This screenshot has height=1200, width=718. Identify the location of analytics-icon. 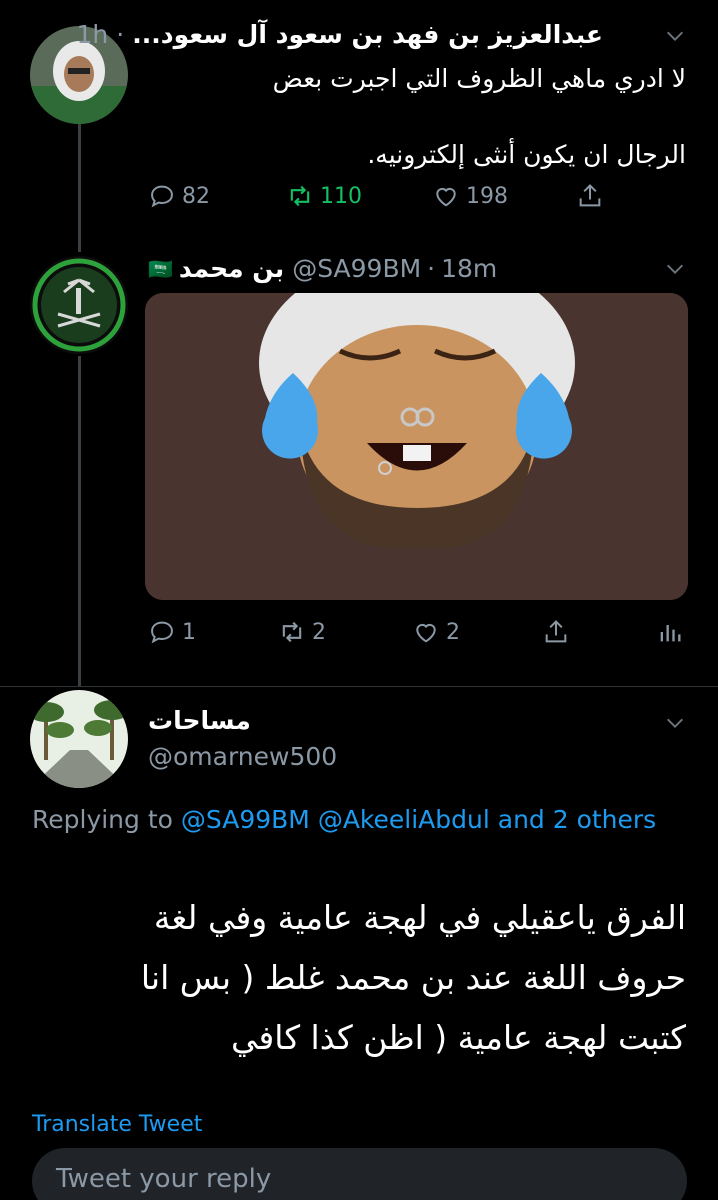
(670, 633).